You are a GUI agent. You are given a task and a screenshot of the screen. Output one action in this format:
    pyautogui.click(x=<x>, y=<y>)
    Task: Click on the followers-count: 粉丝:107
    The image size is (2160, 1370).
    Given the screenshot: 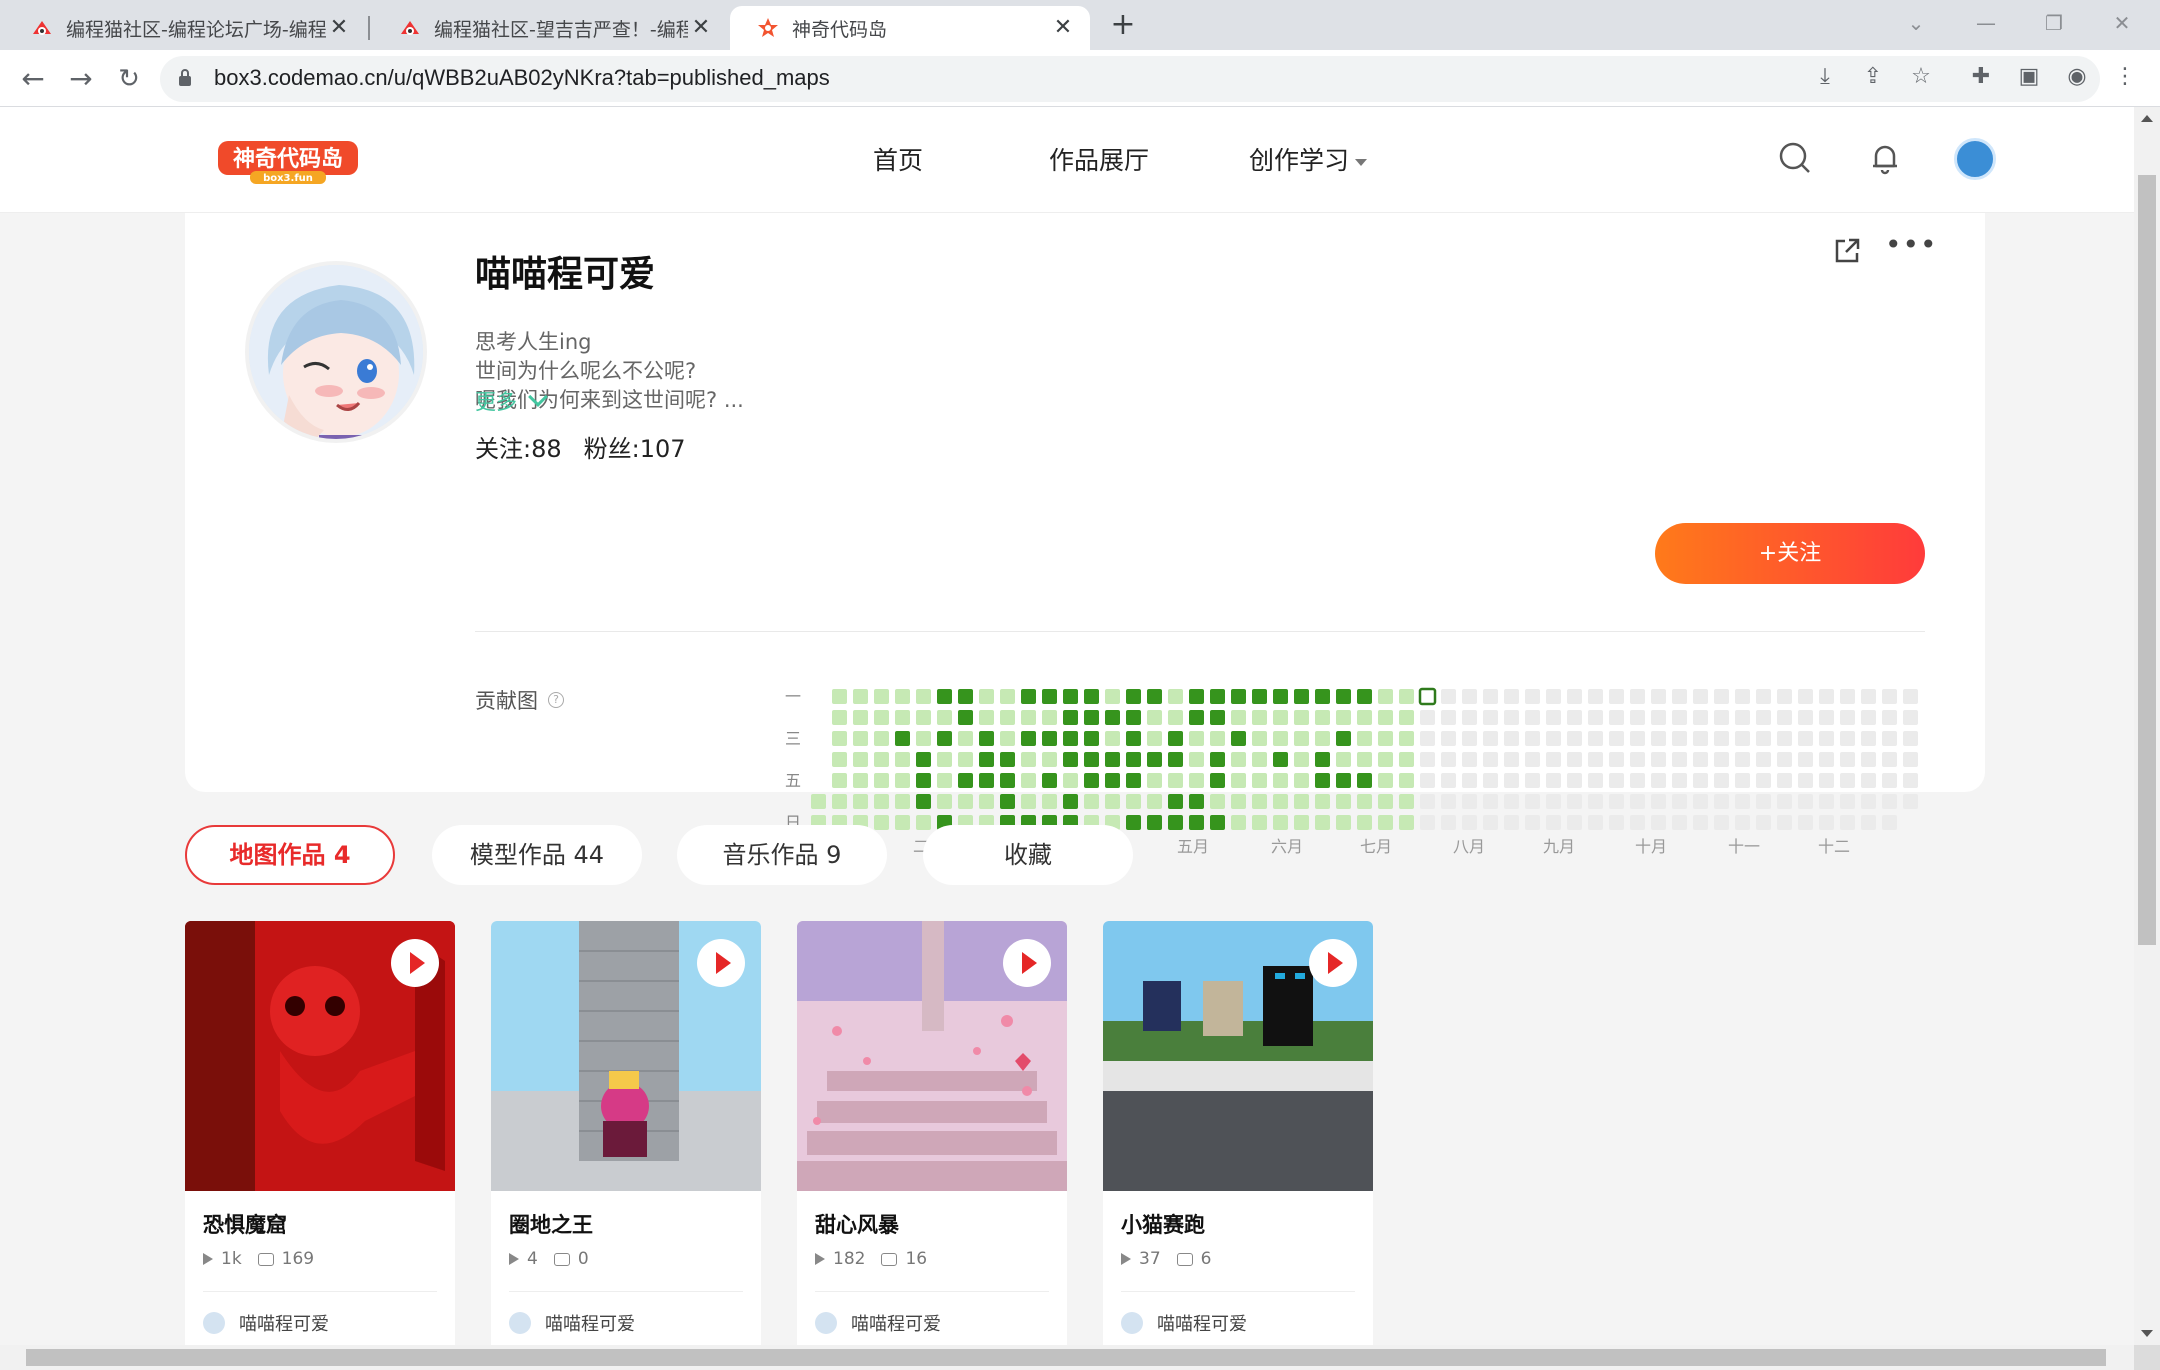 What is the action you would take?
    pyautogui.click(x=635, y=449)
    